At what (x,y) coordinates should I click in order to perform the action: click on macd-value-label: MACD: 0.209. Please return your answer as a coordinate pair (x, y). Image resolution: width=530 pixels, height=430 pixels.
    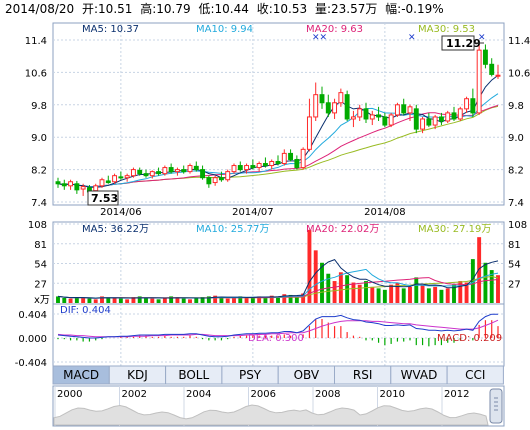
    Looking at the image, I should click on (469, 338).